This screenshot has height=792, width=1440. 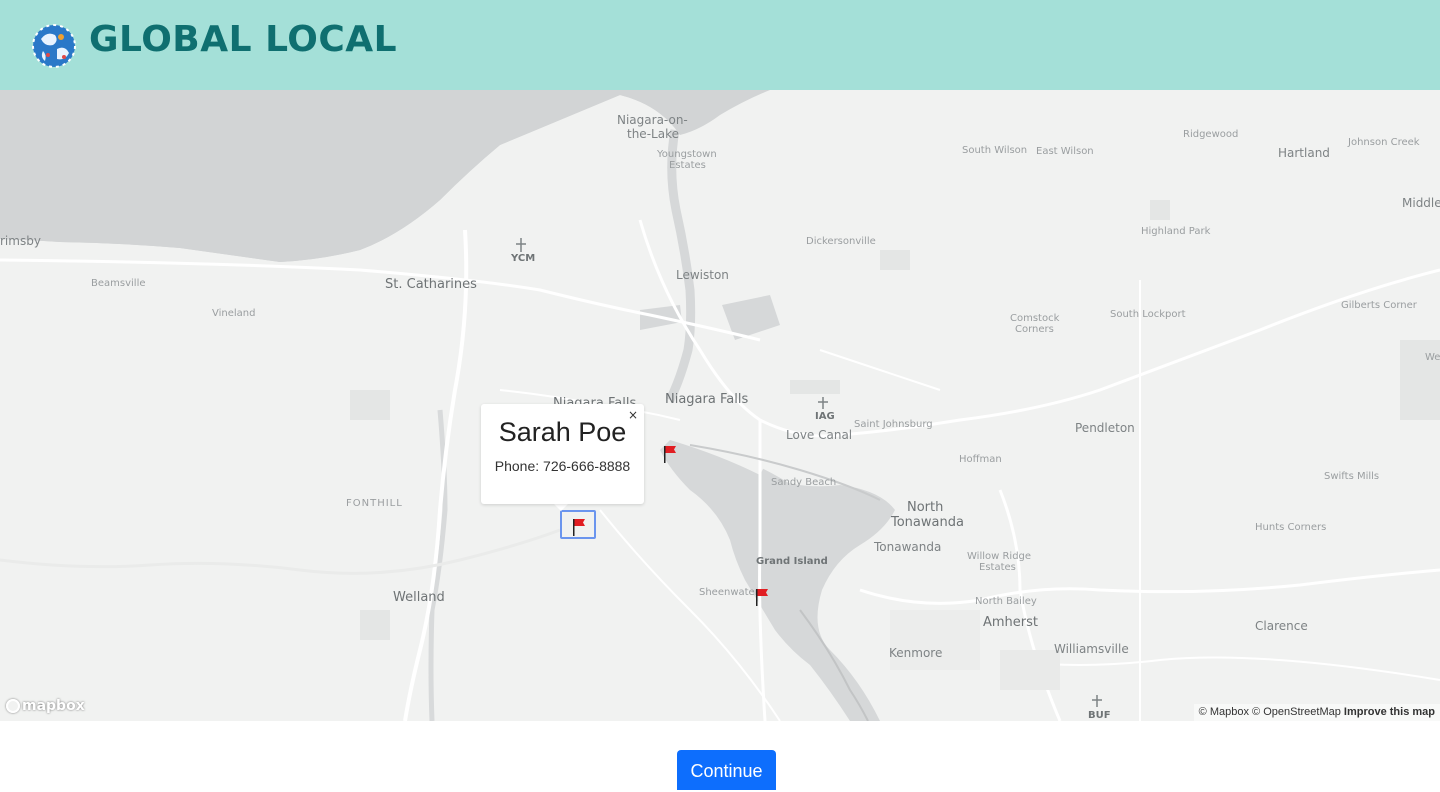 I want to click on popup-contact-name: Sarah Poe, so click(x=562, y=432).